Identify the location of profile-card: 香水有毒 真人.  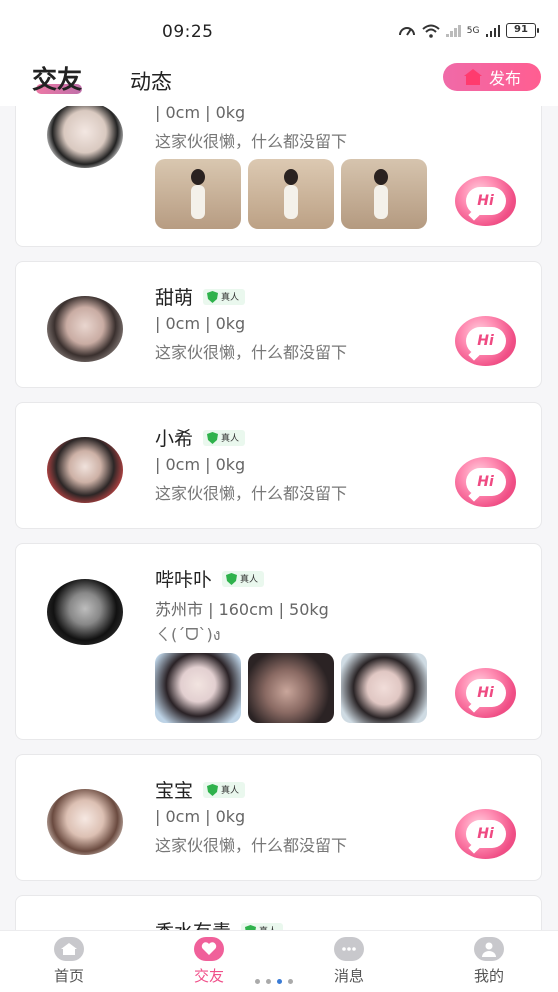
(278, 912).